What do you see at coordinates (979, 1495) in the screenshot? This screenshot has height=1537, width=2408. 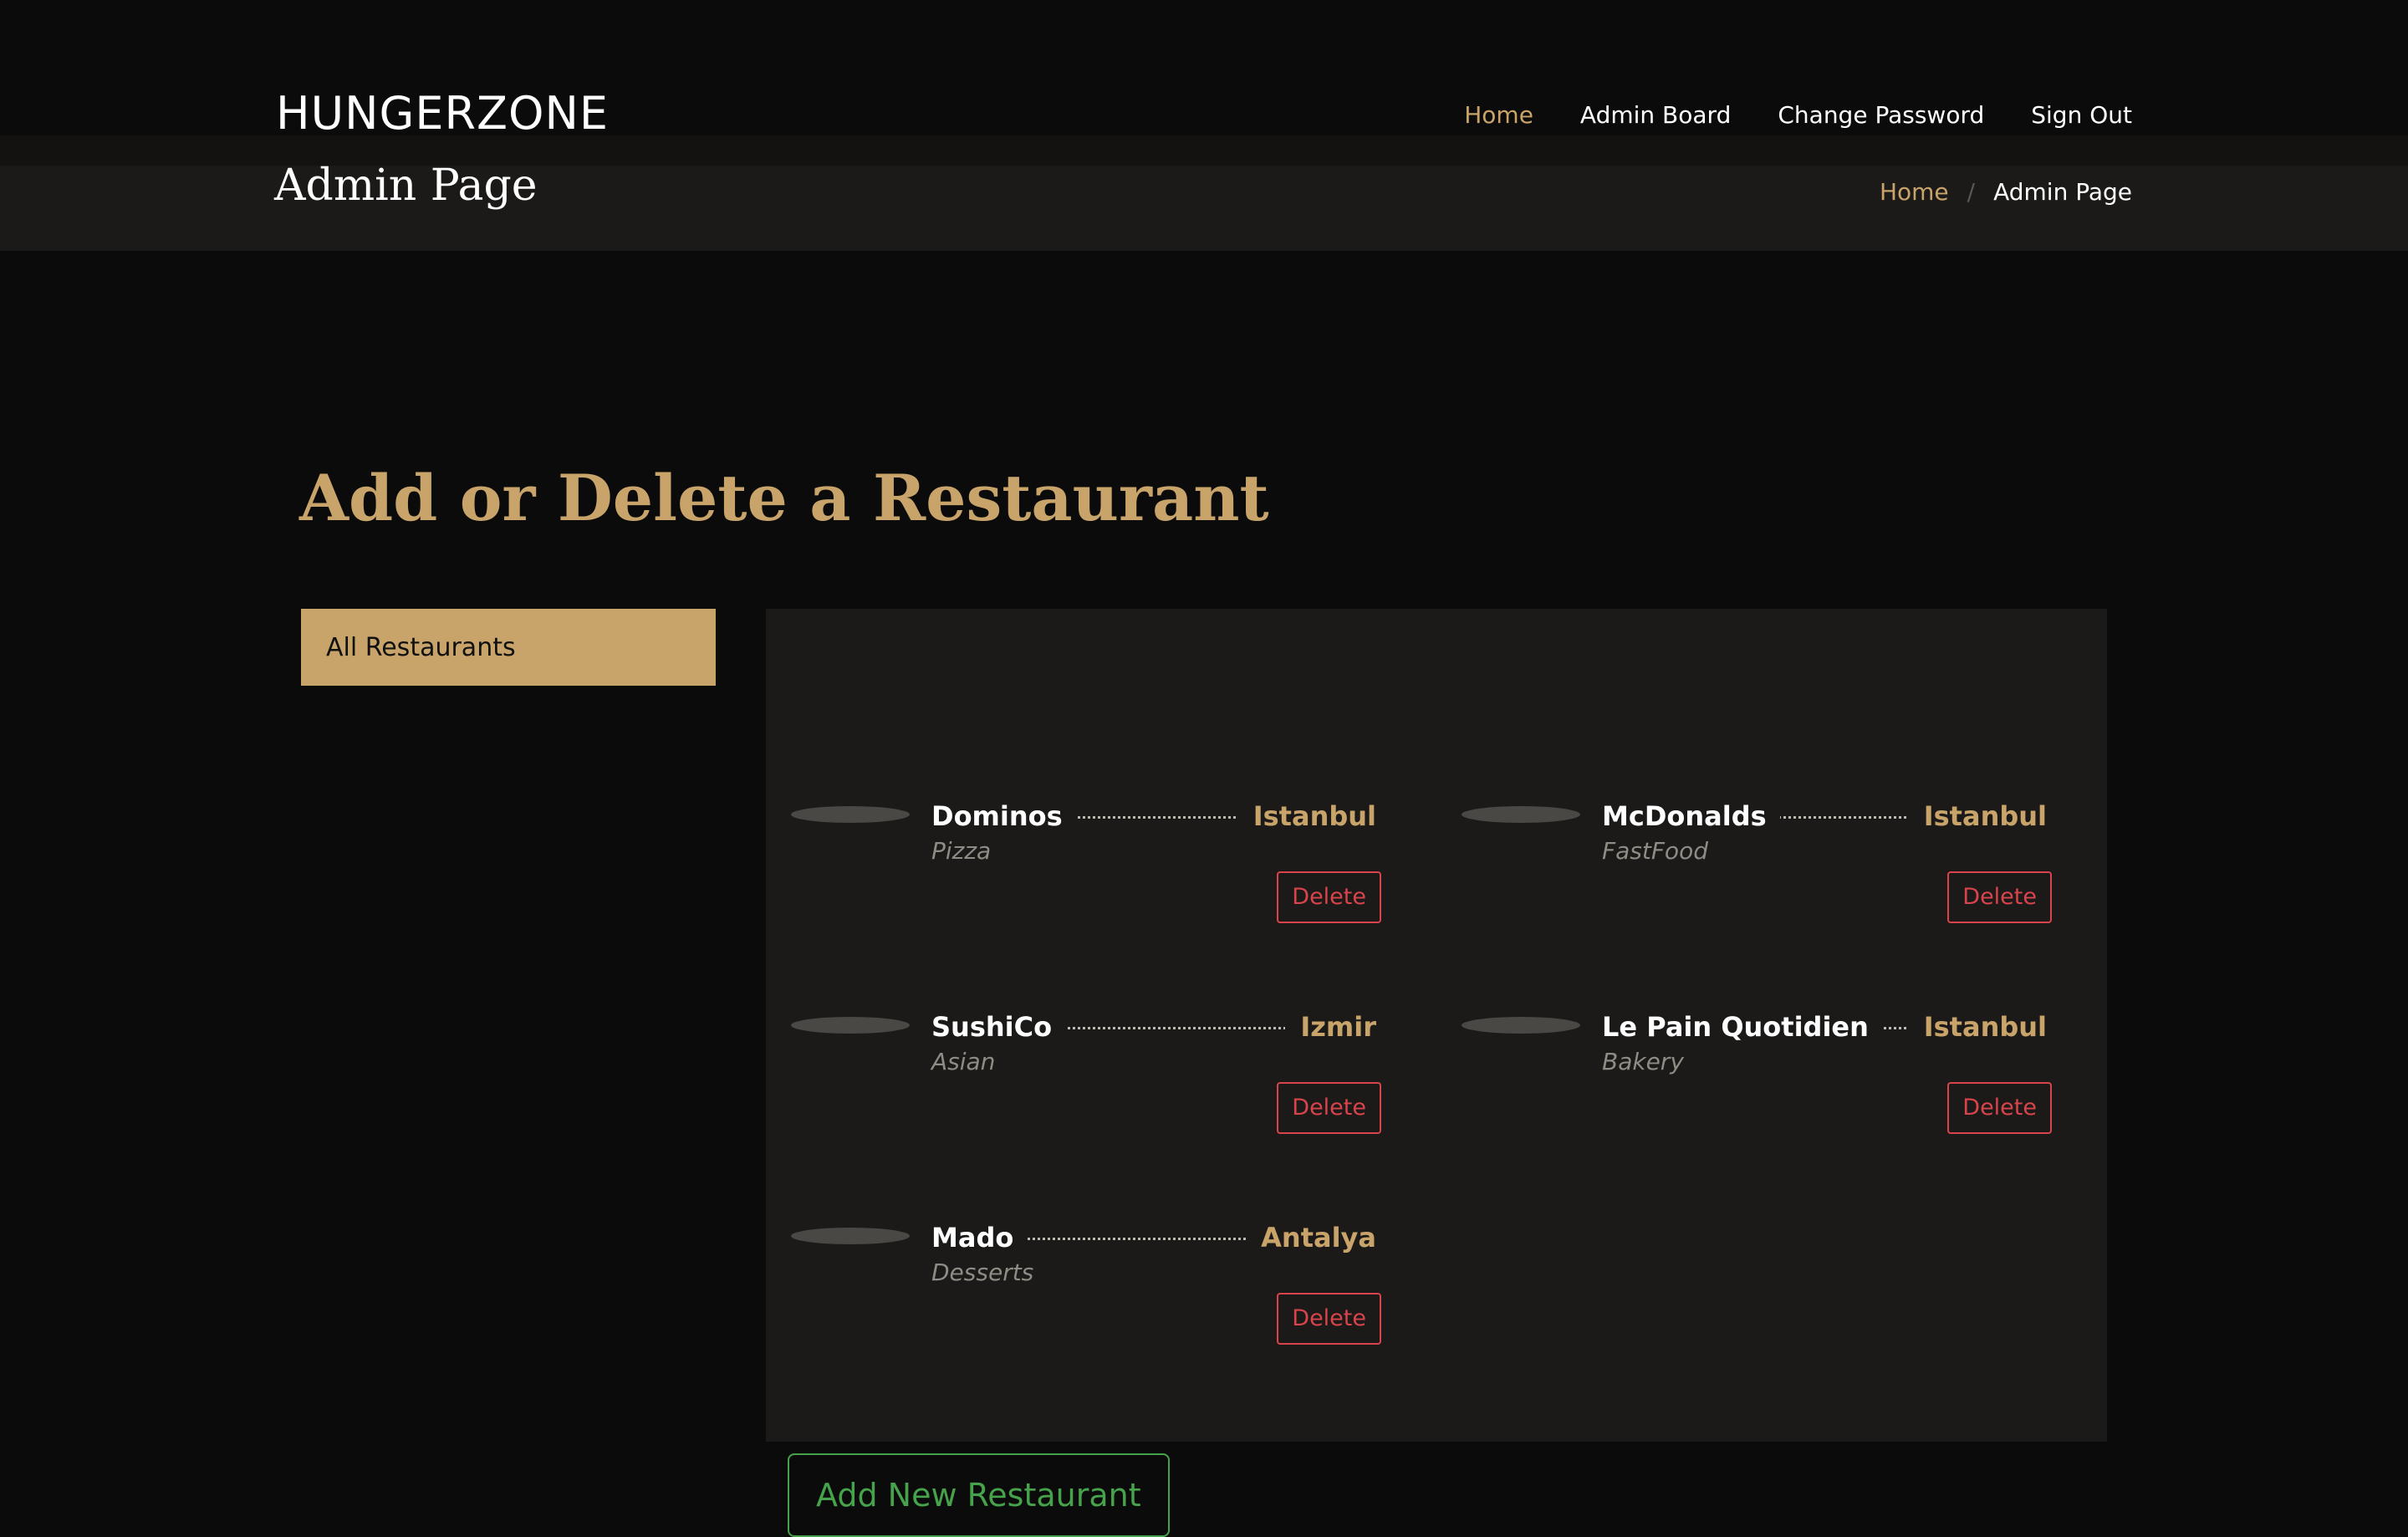 I see `add-new-restaurant-button: Add New Restaurant` at bounding box center [979, 1495].